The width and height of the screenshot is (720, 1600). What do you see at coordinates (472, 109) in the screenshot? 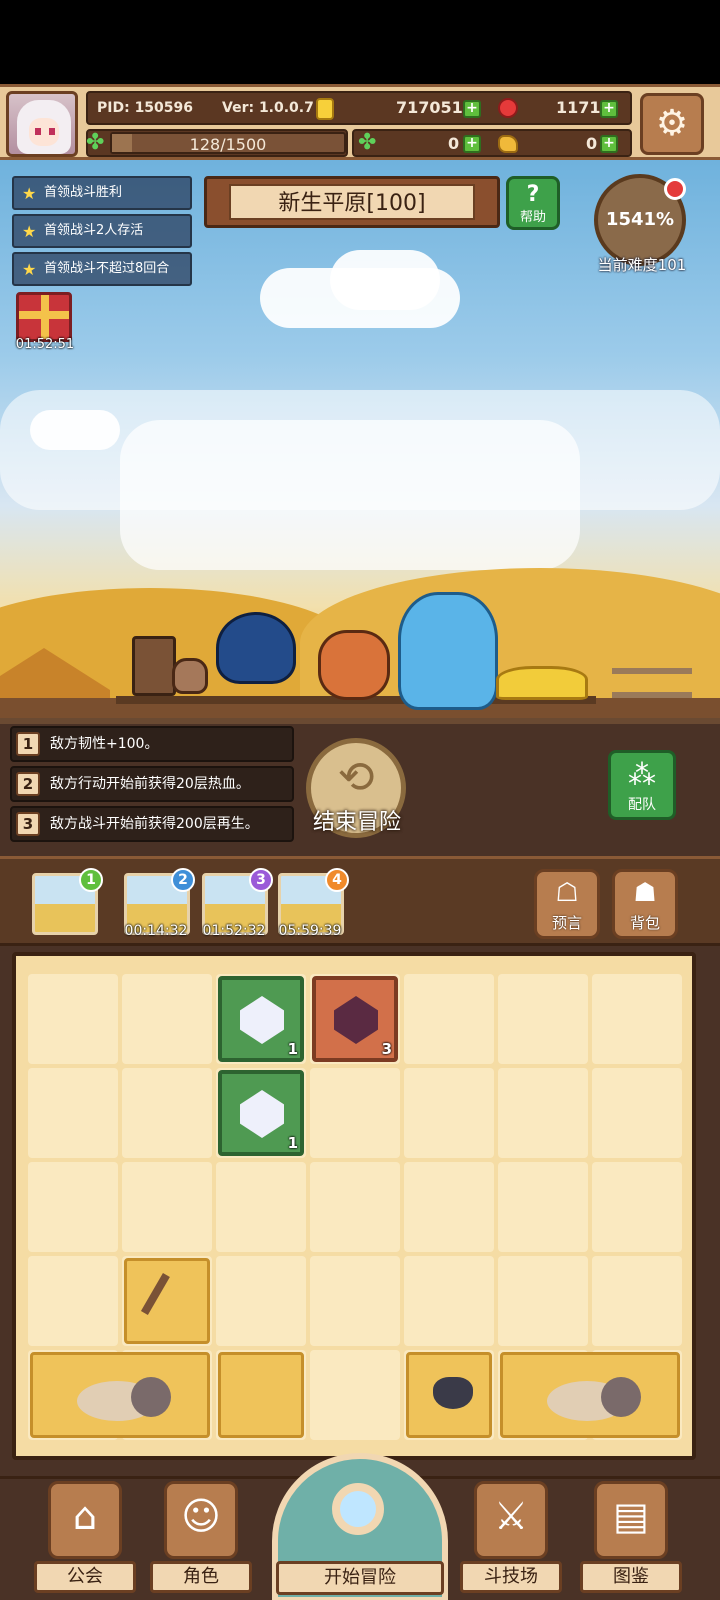
I see `add-gold-button: +` at bounding box center [472, 109].